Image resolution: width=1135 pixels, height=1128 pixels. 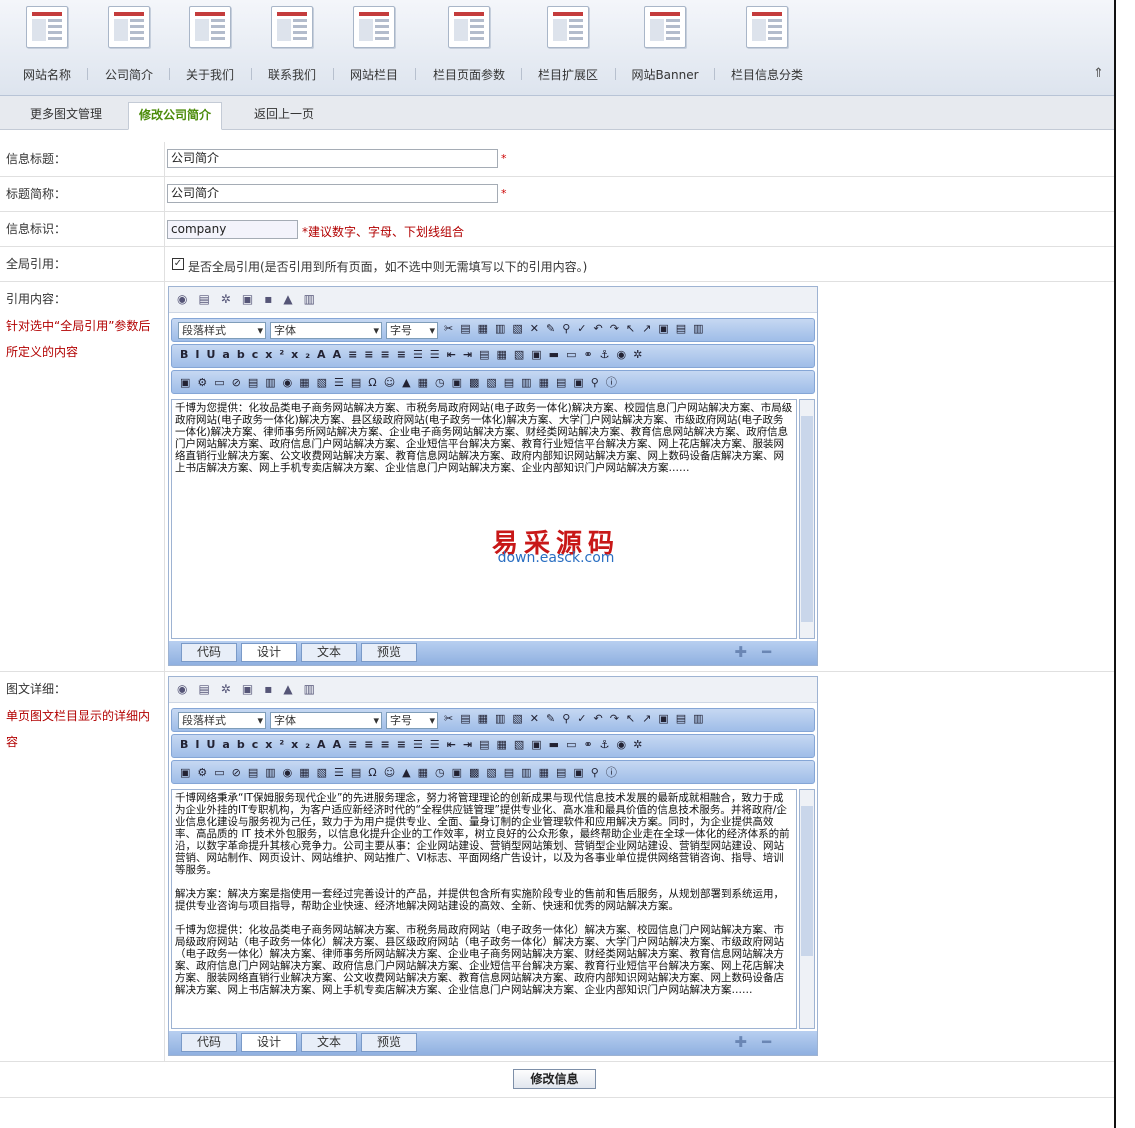 I want to click on nav-label: 网站Banner, so click(x=665, y=75).